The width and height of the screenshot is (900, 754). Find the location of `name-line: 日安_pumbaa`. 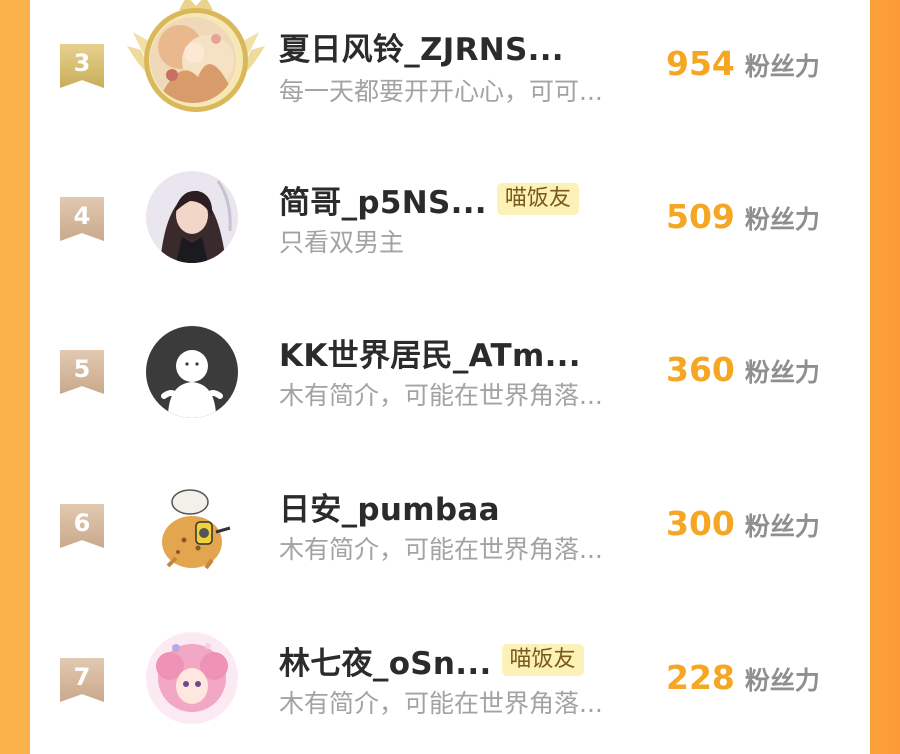

name-line: 日安_pumbaa is located at coordinates (389, 506).